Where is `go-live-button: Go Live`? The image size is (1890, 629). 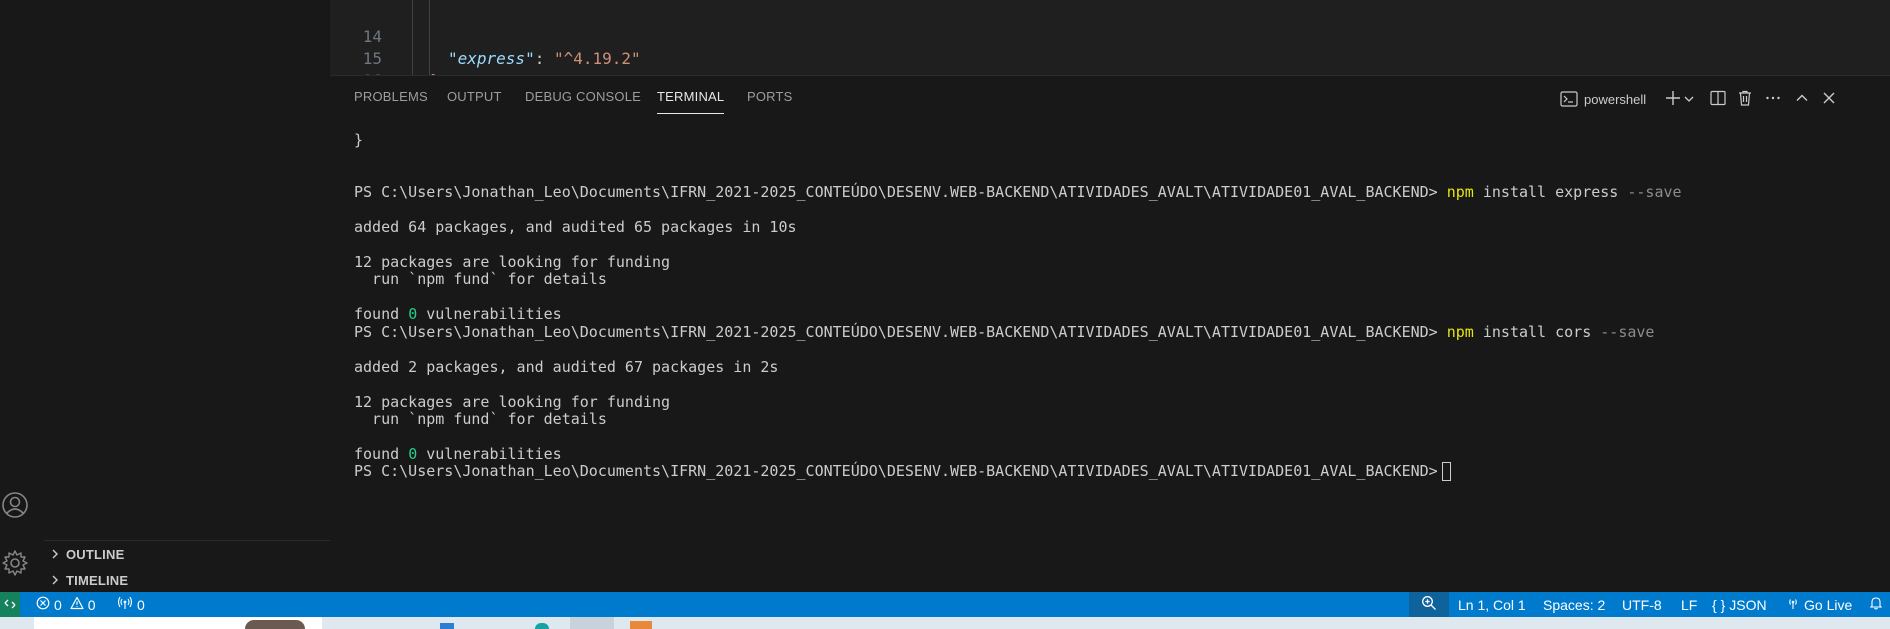 go-live-button: Go Live is located at coordinates (1819, 604).